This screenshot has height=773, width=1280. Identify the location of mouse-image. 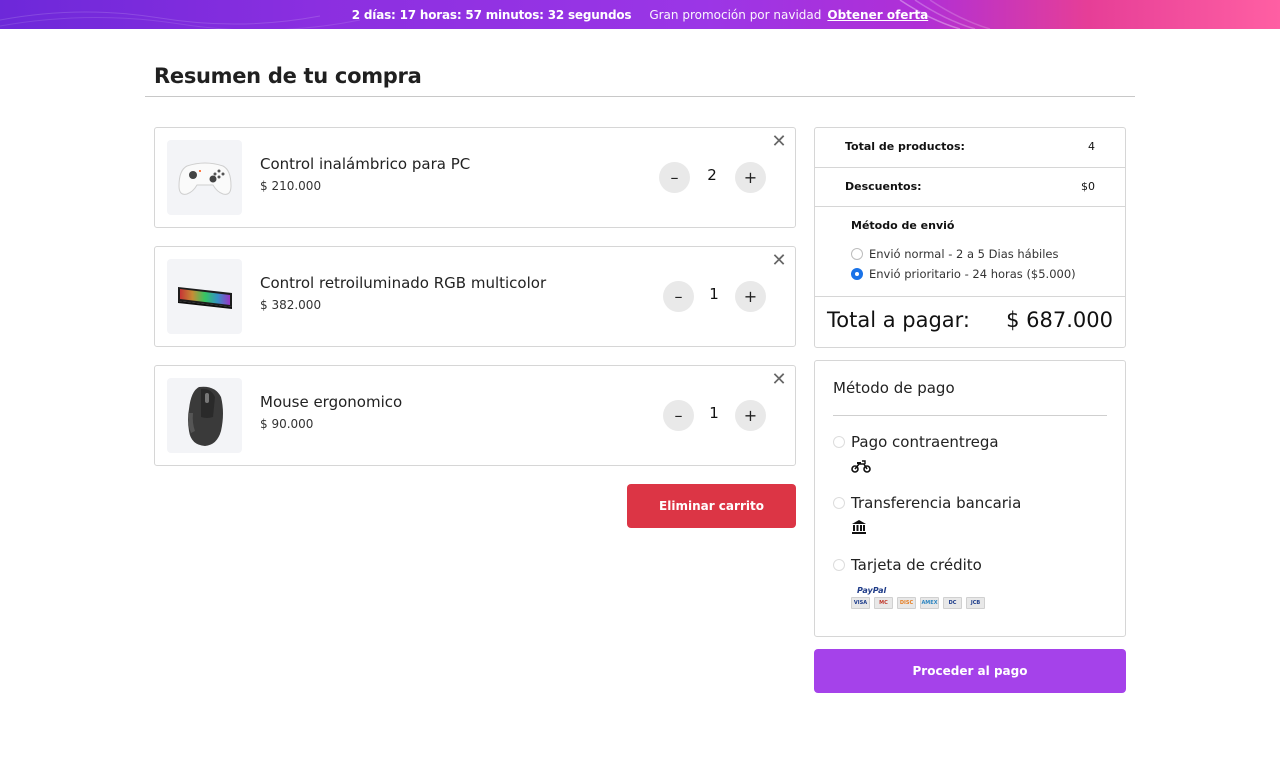
(204, 415).